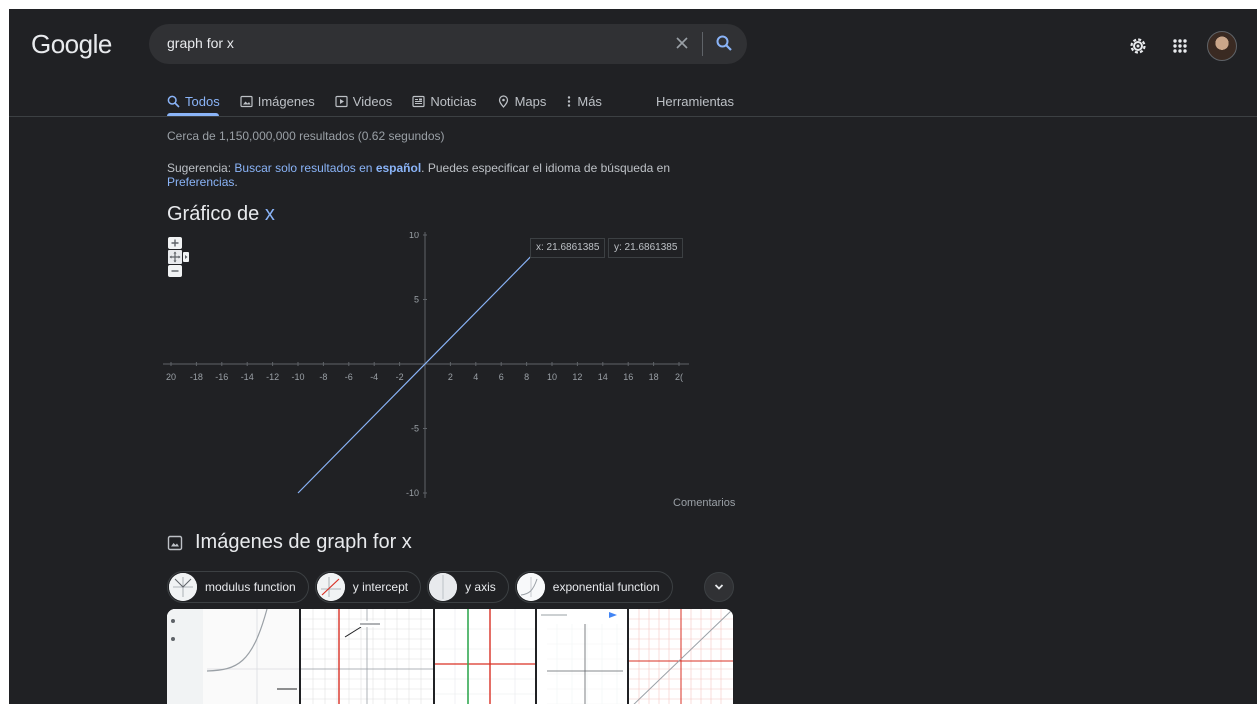 The height and width of the screenshot is (704, 1257). Describe the element at coordinates (178, 257) in the screenshot. I see `graph-zoom-controls` at that location.